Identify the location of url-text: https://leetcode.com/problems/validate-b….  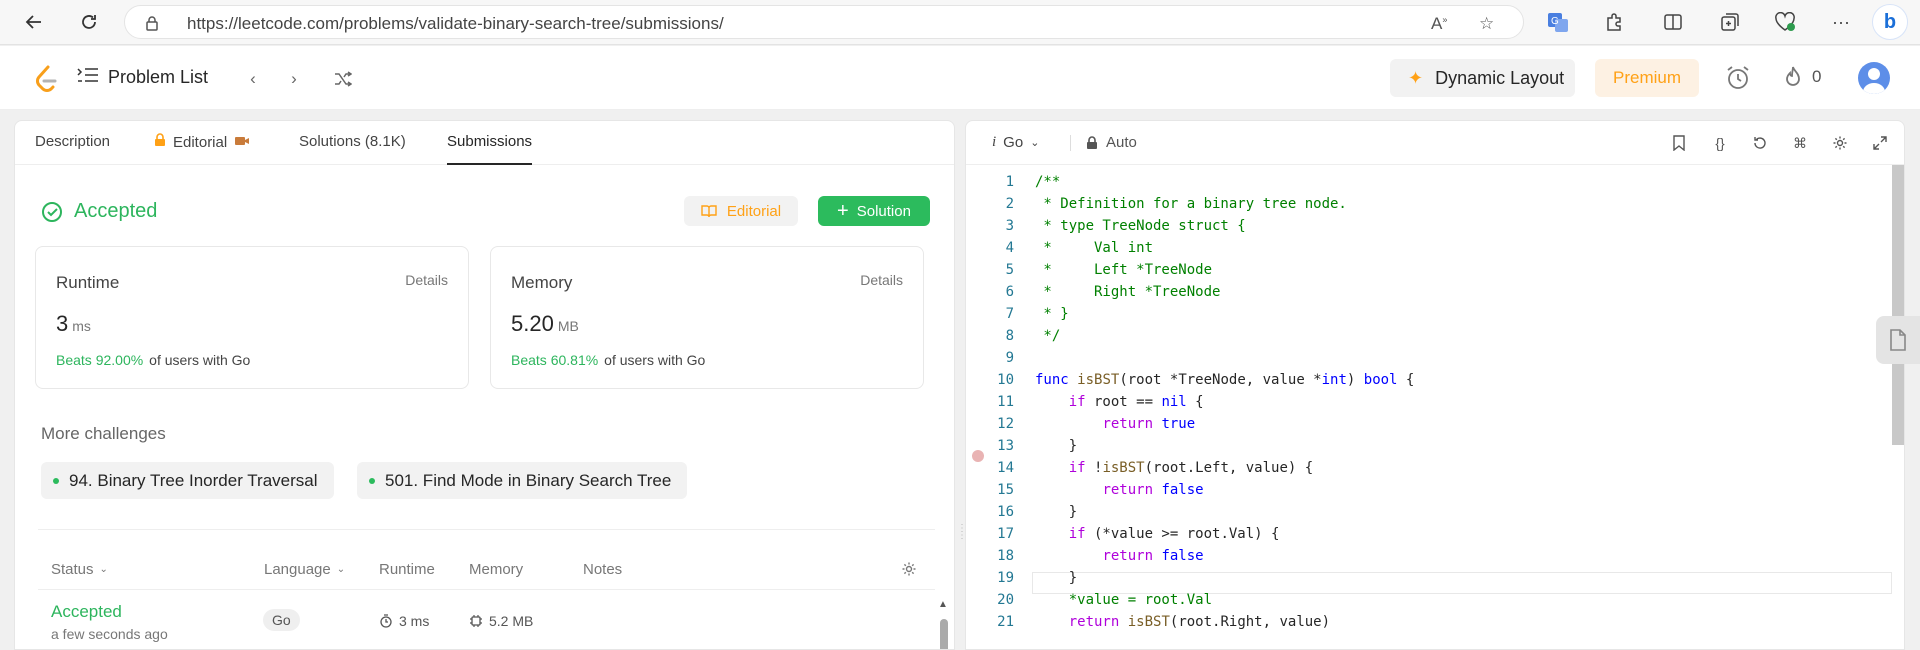
(455, 24).